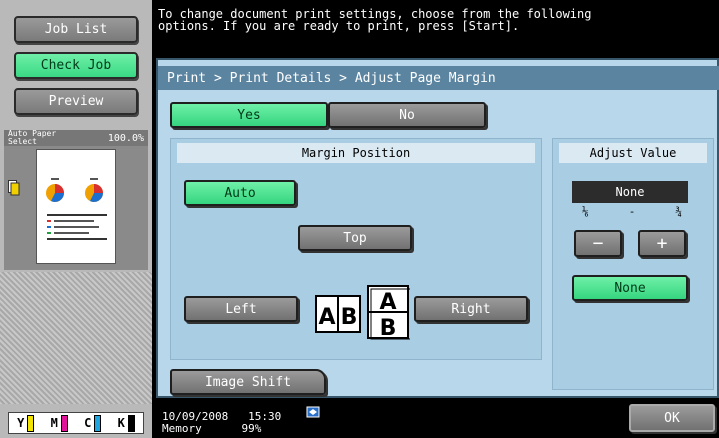 The height and width of the screenshot is (438, 719). Describe the element at coordinates (471, 309) in the screenshot. I see `right-button: Right` at that location.